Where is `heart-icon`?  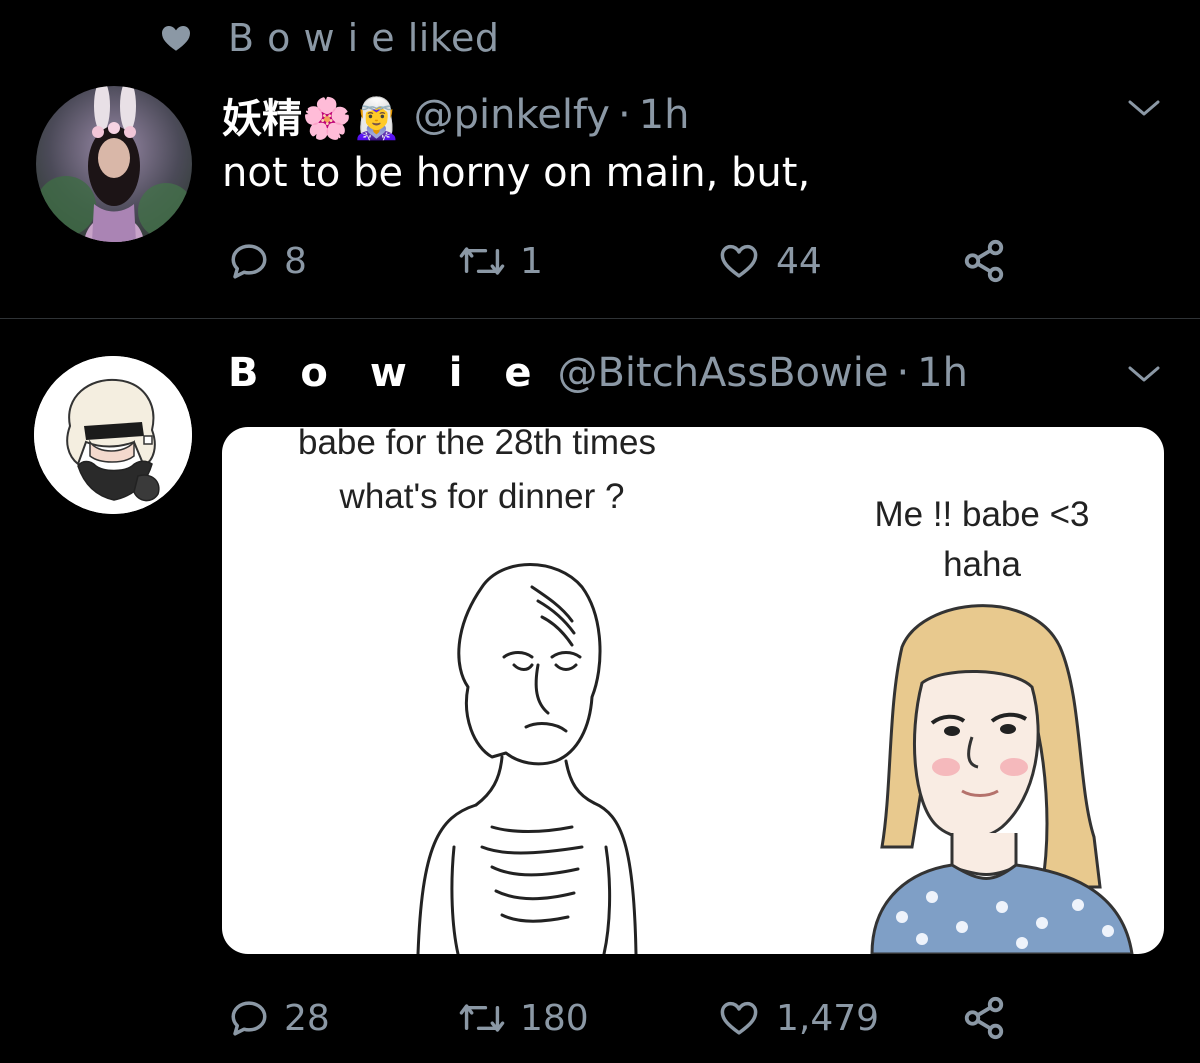 heart-icon is located at coordinates (176, 38).